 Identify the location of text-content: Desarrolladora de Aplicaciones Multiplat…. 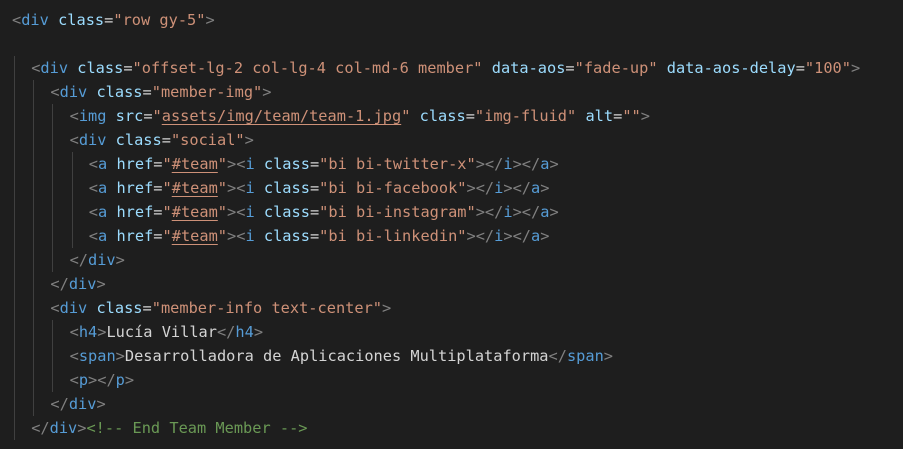
(336, 356).